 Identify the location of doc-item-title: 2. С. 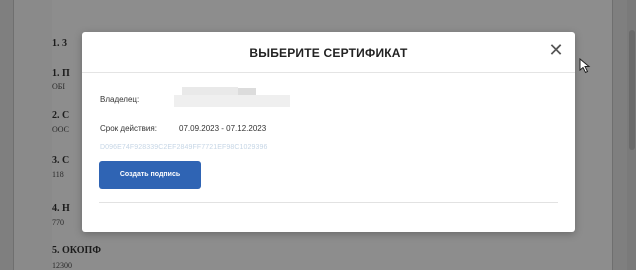
(61, 115).